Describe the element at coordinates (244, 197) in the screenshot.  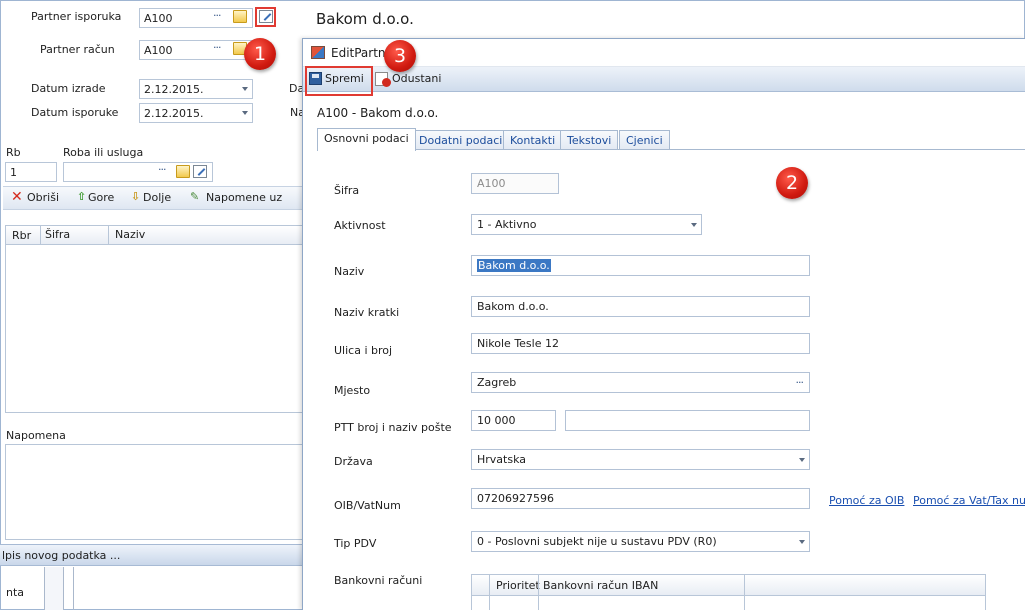
I see `notes-button: Napomene uz` at that location.